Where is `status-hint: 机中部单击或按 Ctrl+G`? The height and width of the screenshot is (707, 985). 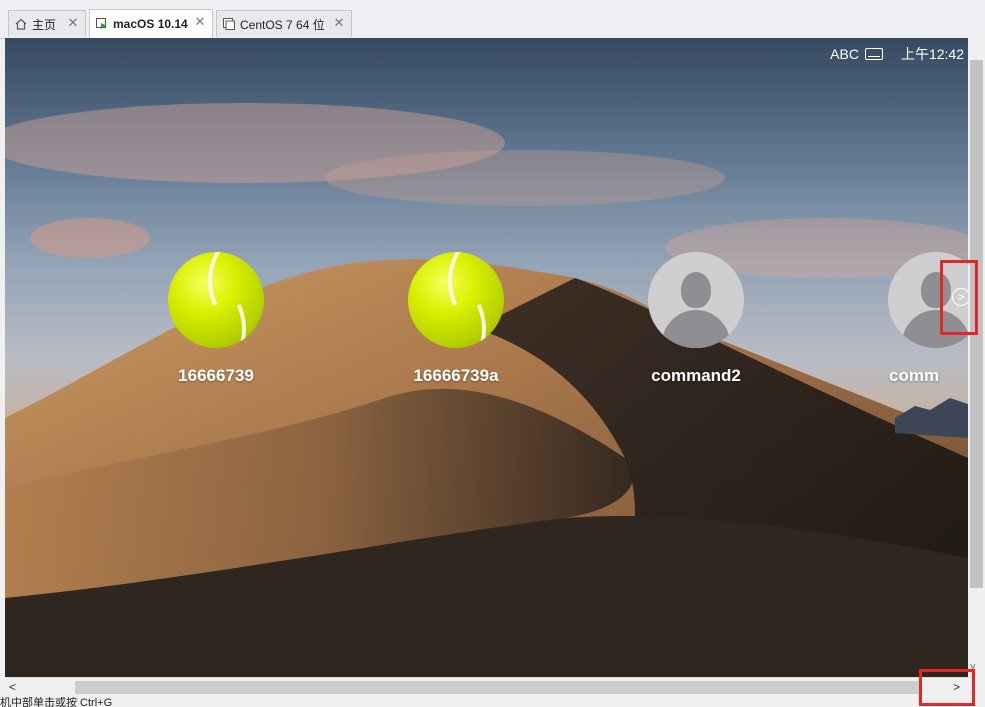 status-hint: 机中部单击或按 Ctrl+G is located at coordinates (56, 702).